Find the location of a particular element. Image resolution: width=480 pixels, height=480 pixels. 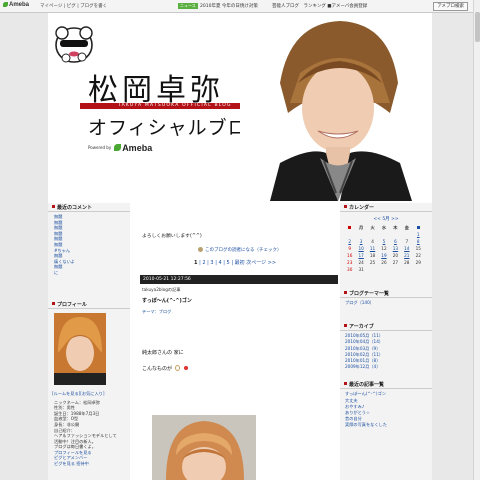

calendar-day: 16 is located at coordinates (350, 255).